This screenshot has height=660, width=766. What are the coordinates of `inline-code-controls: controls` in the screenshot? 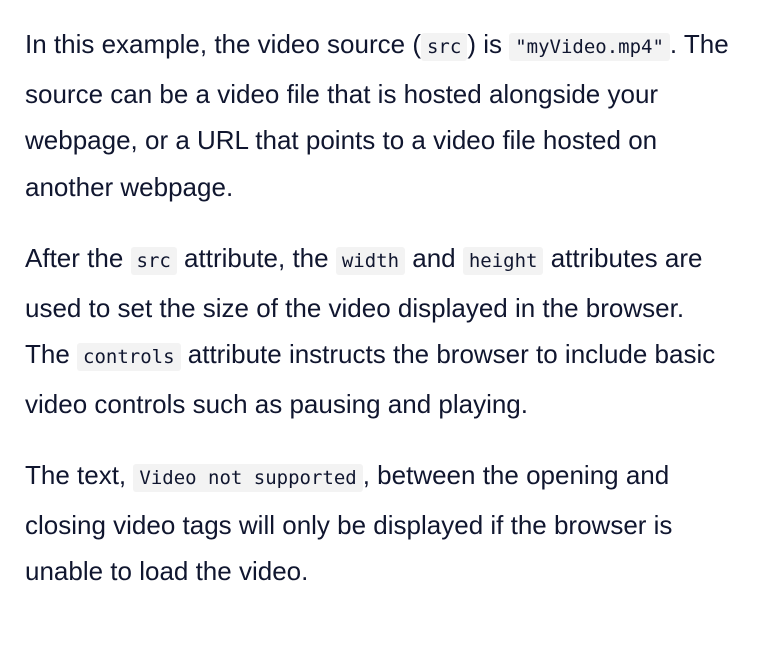 It's located at (129, 357).